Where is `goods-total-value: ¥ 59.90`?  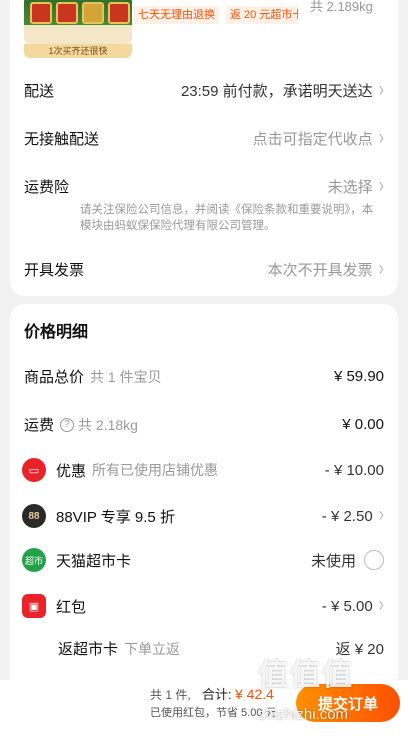 goods-total-value: ¥ 59.90 is located at coordinates (358, 376).